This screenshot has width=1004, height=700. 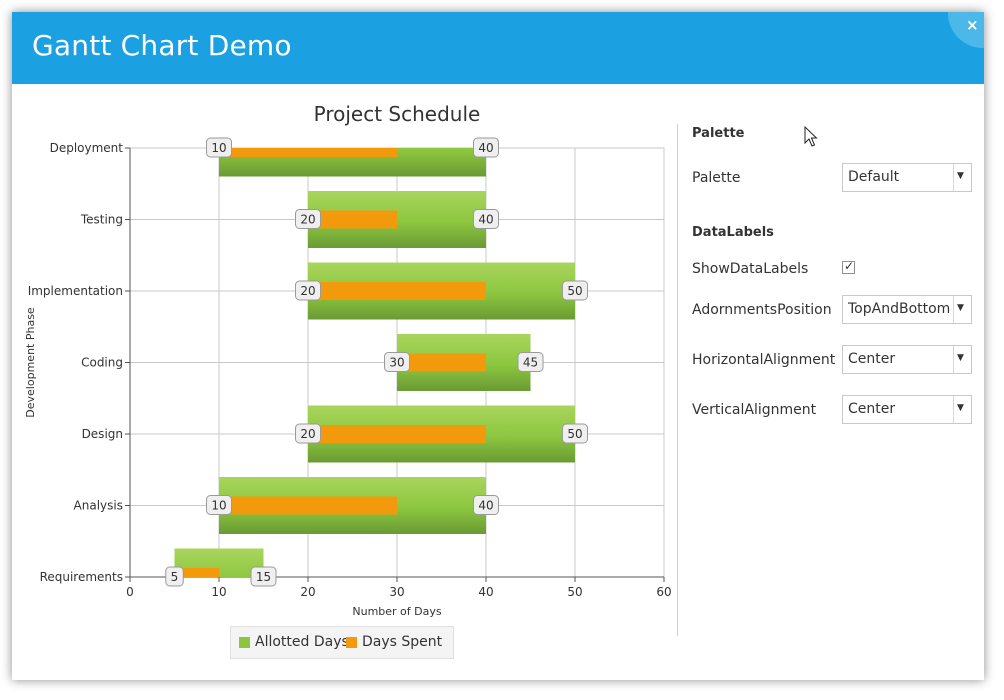 I want to click on legend-swatch-spent, so click(x=351, y=642).